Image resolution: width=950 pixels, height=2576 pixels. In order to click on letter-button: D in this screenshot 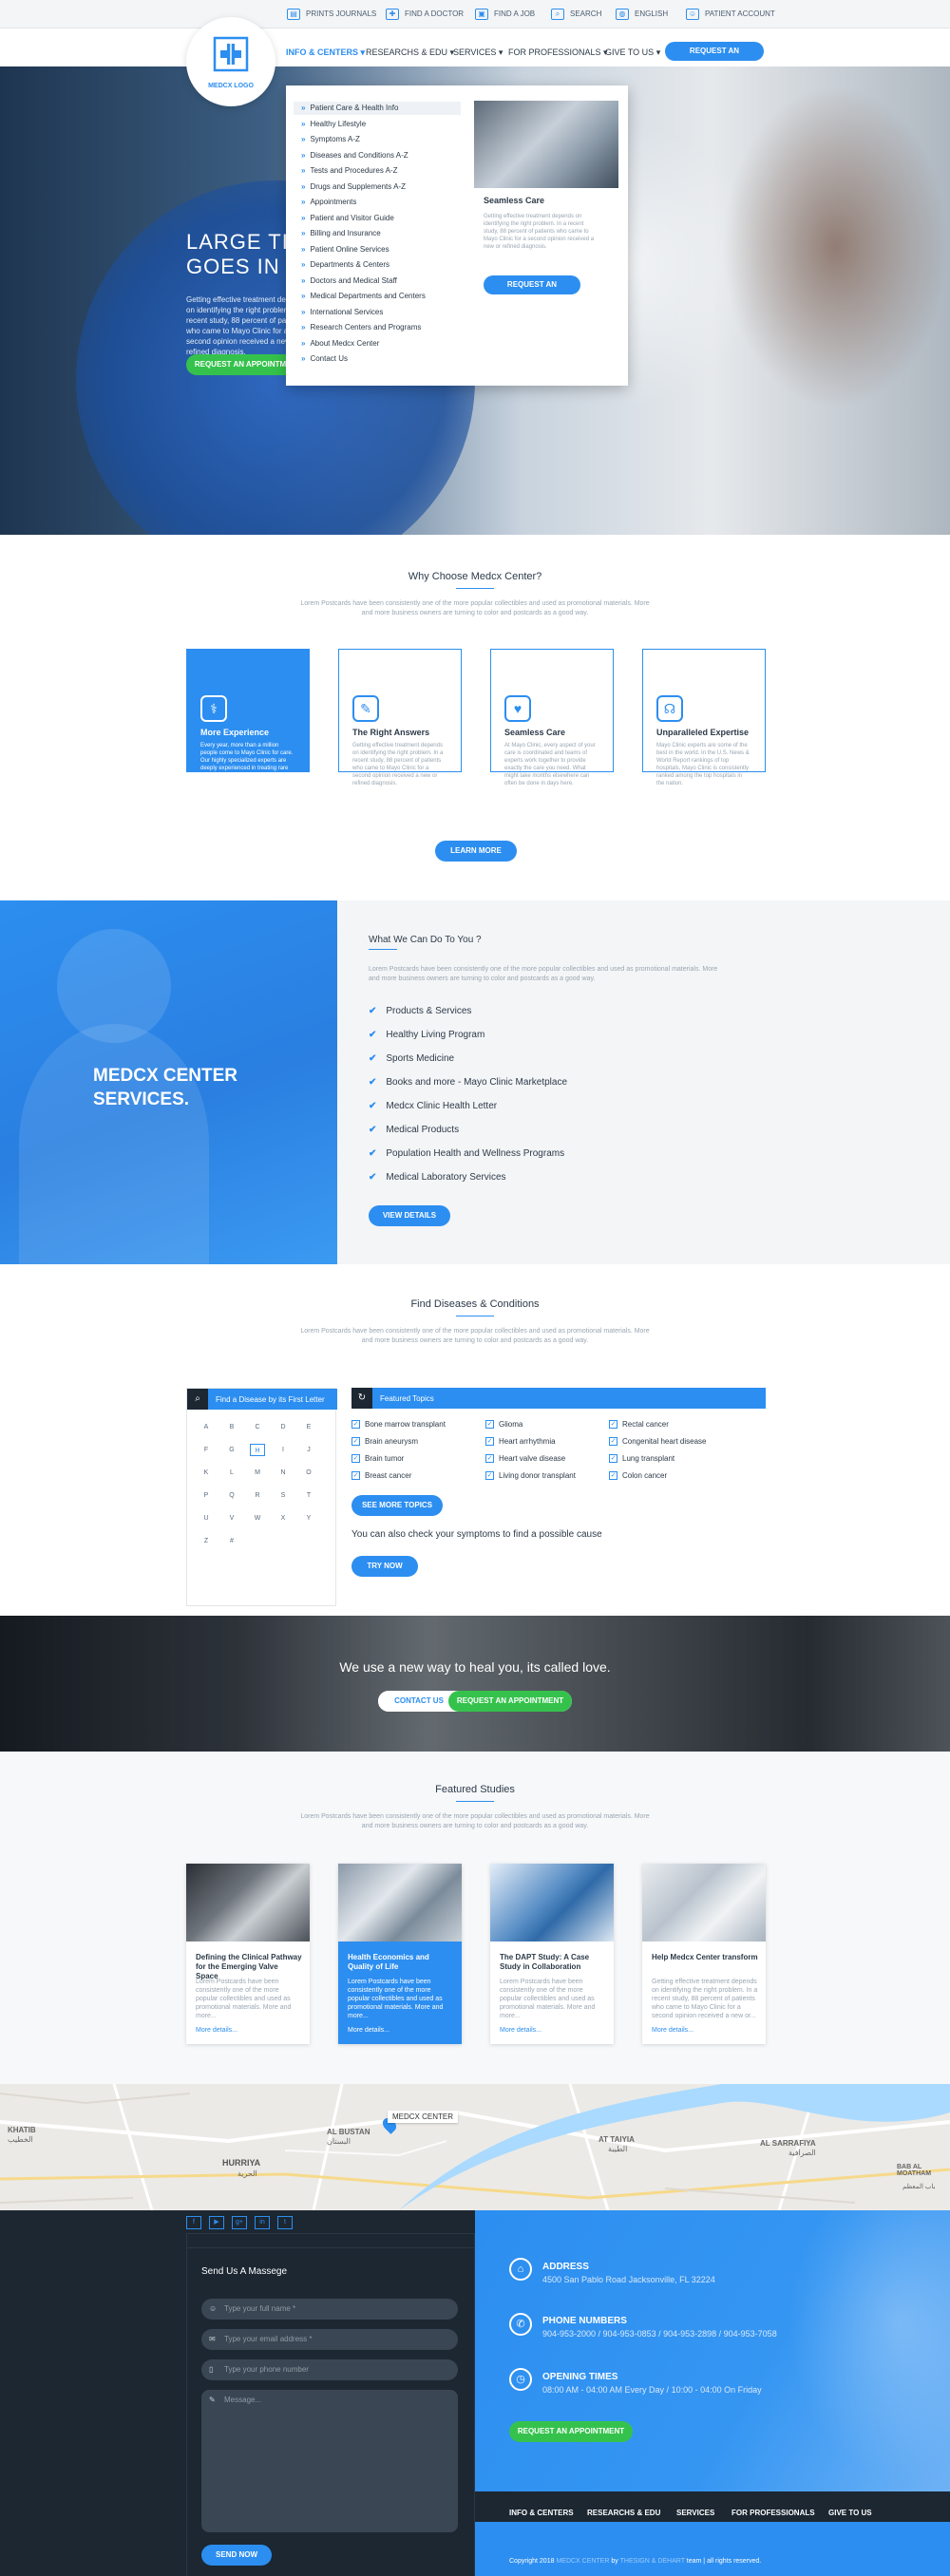, I will do `click(283, 1427)`.